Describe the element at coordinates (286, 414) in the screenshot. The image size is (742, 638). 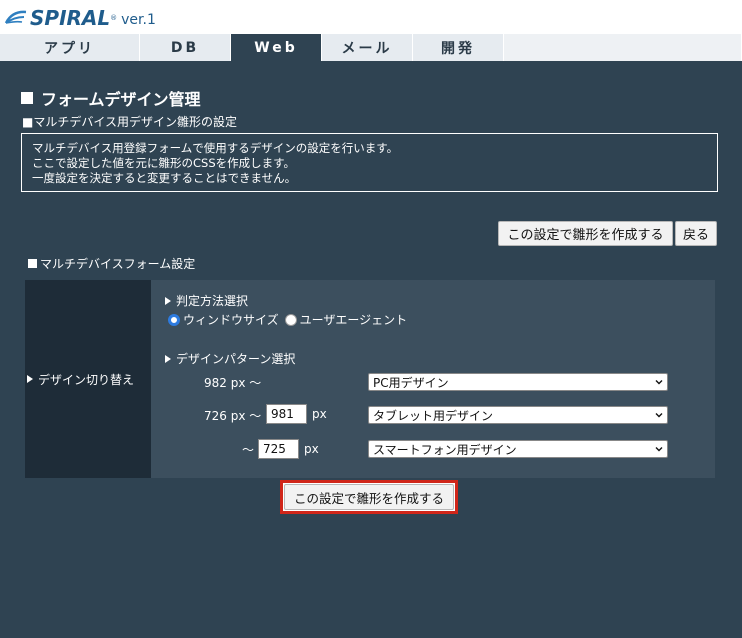
I see `tablet-max-input: 981` at that location.